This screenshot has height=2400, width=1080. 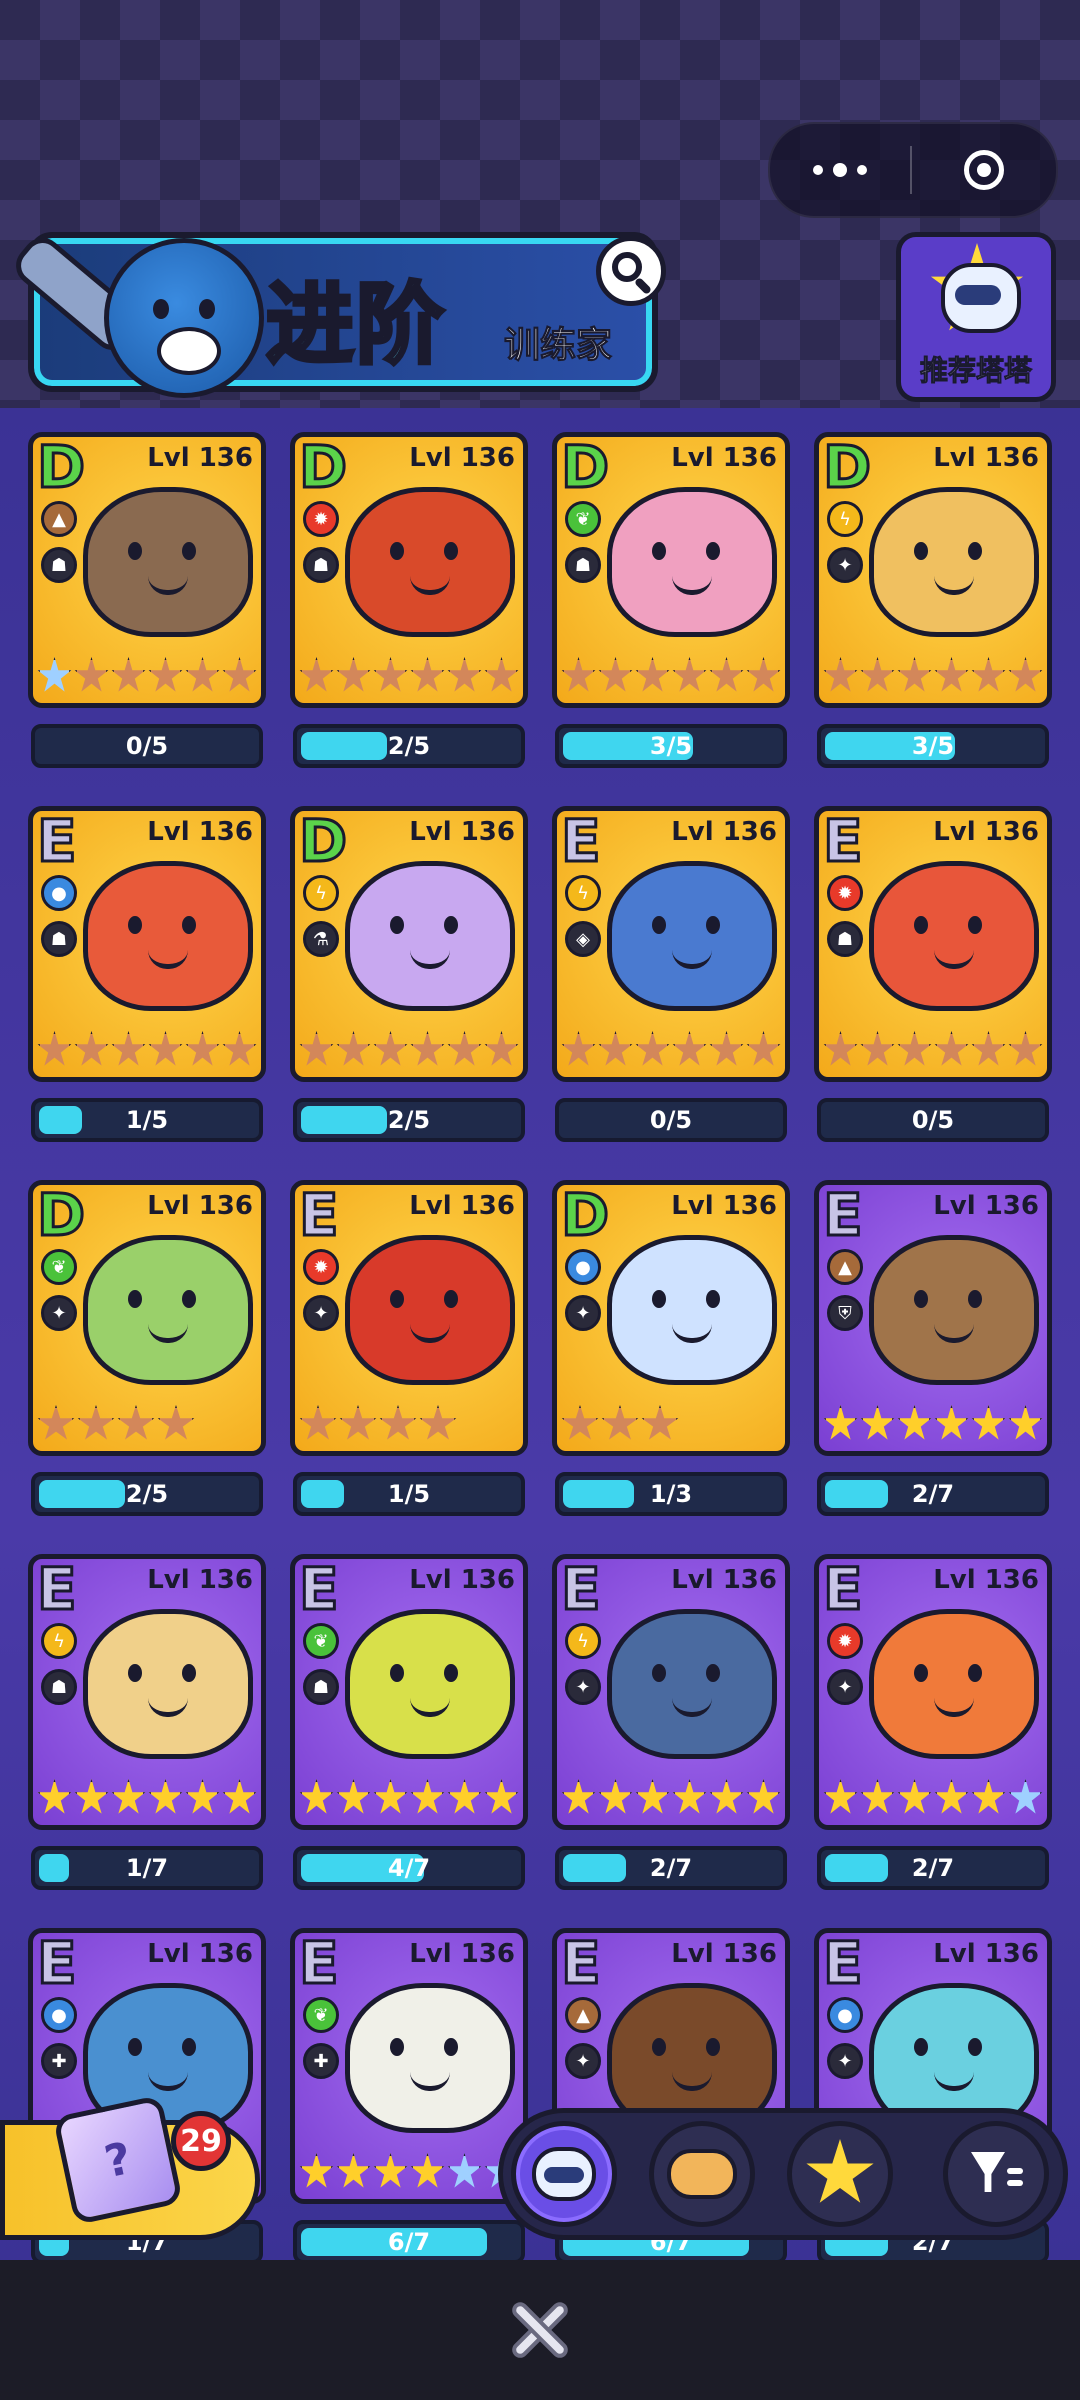 What do you see at coordinates (840, 2174) in the screenshot?
I see `star-tab-button` at bounding box center [840, 2174].